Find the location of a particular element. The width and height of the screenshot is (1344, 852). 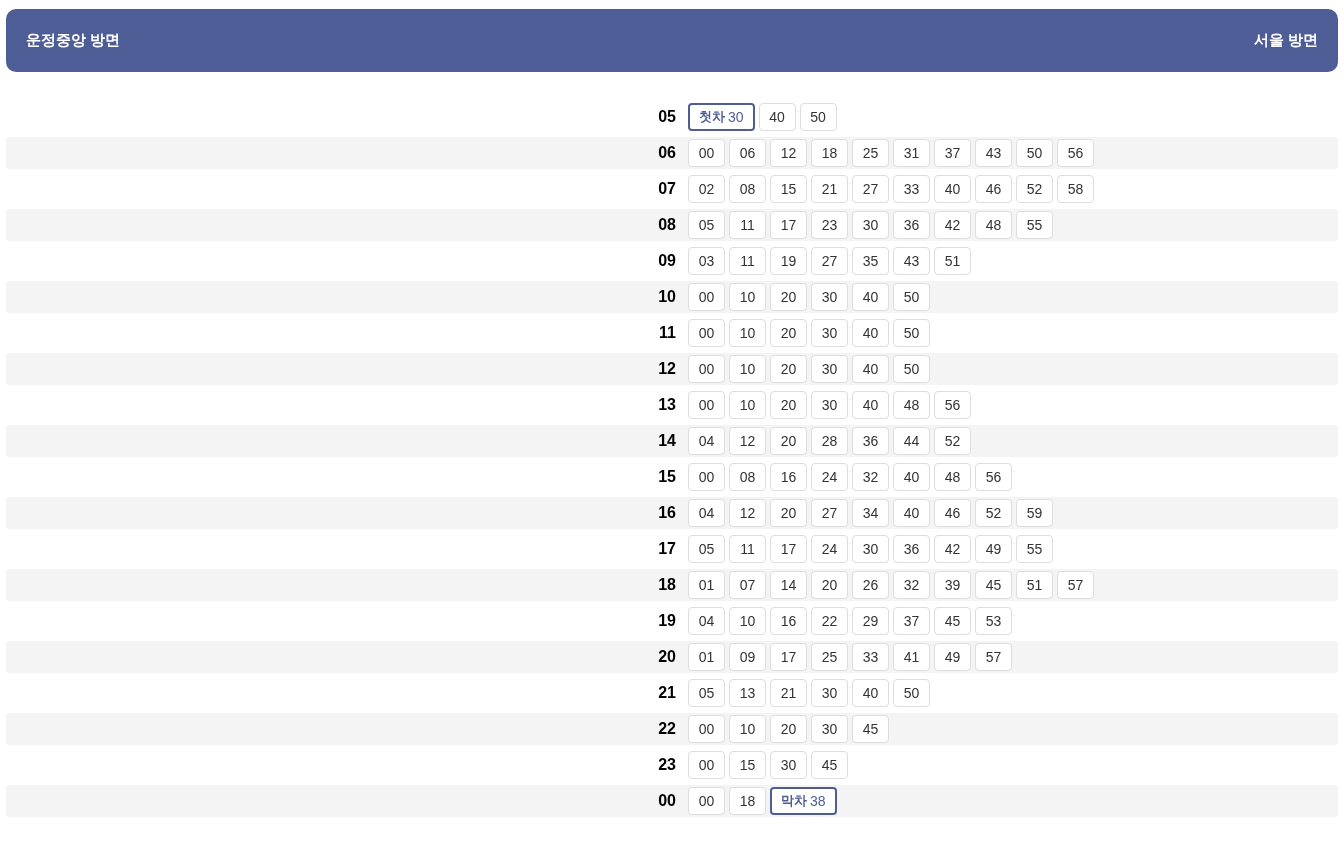

departure-time-chip: 14 is located at coordinates (788, 585).